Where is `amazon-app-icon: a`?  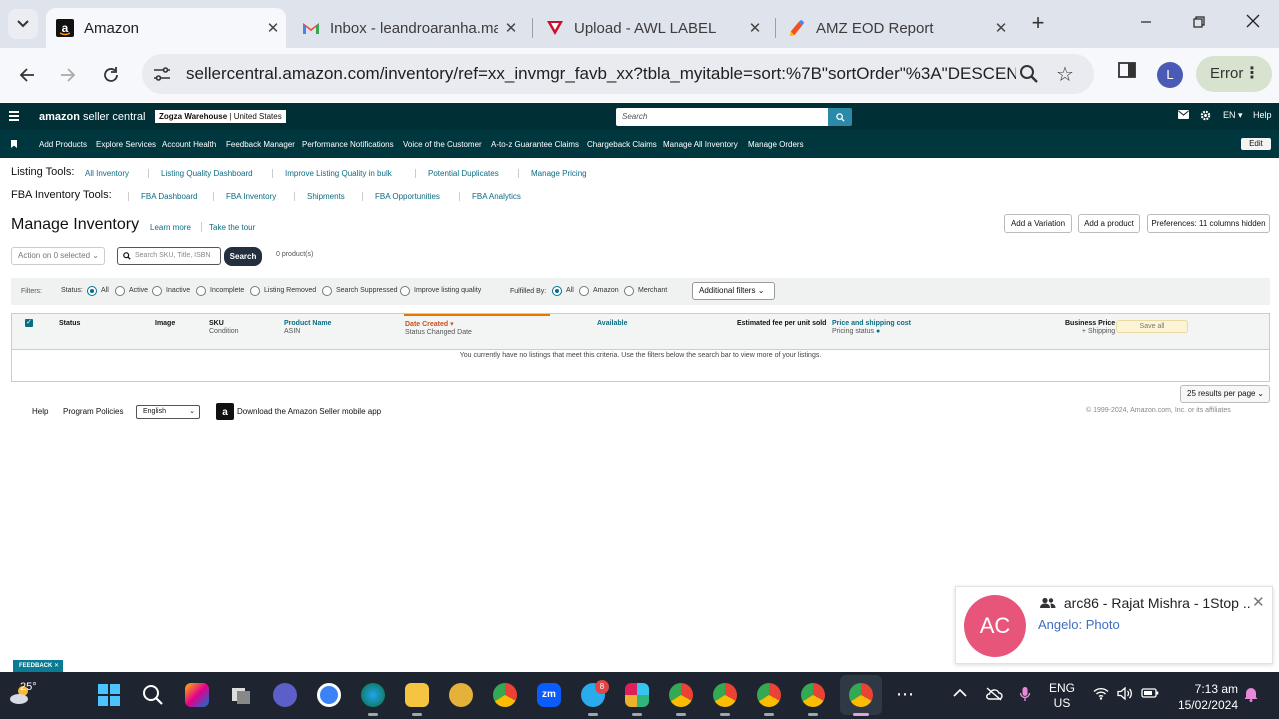 amazon-app-icon: a is located at coordinates (225, 411).